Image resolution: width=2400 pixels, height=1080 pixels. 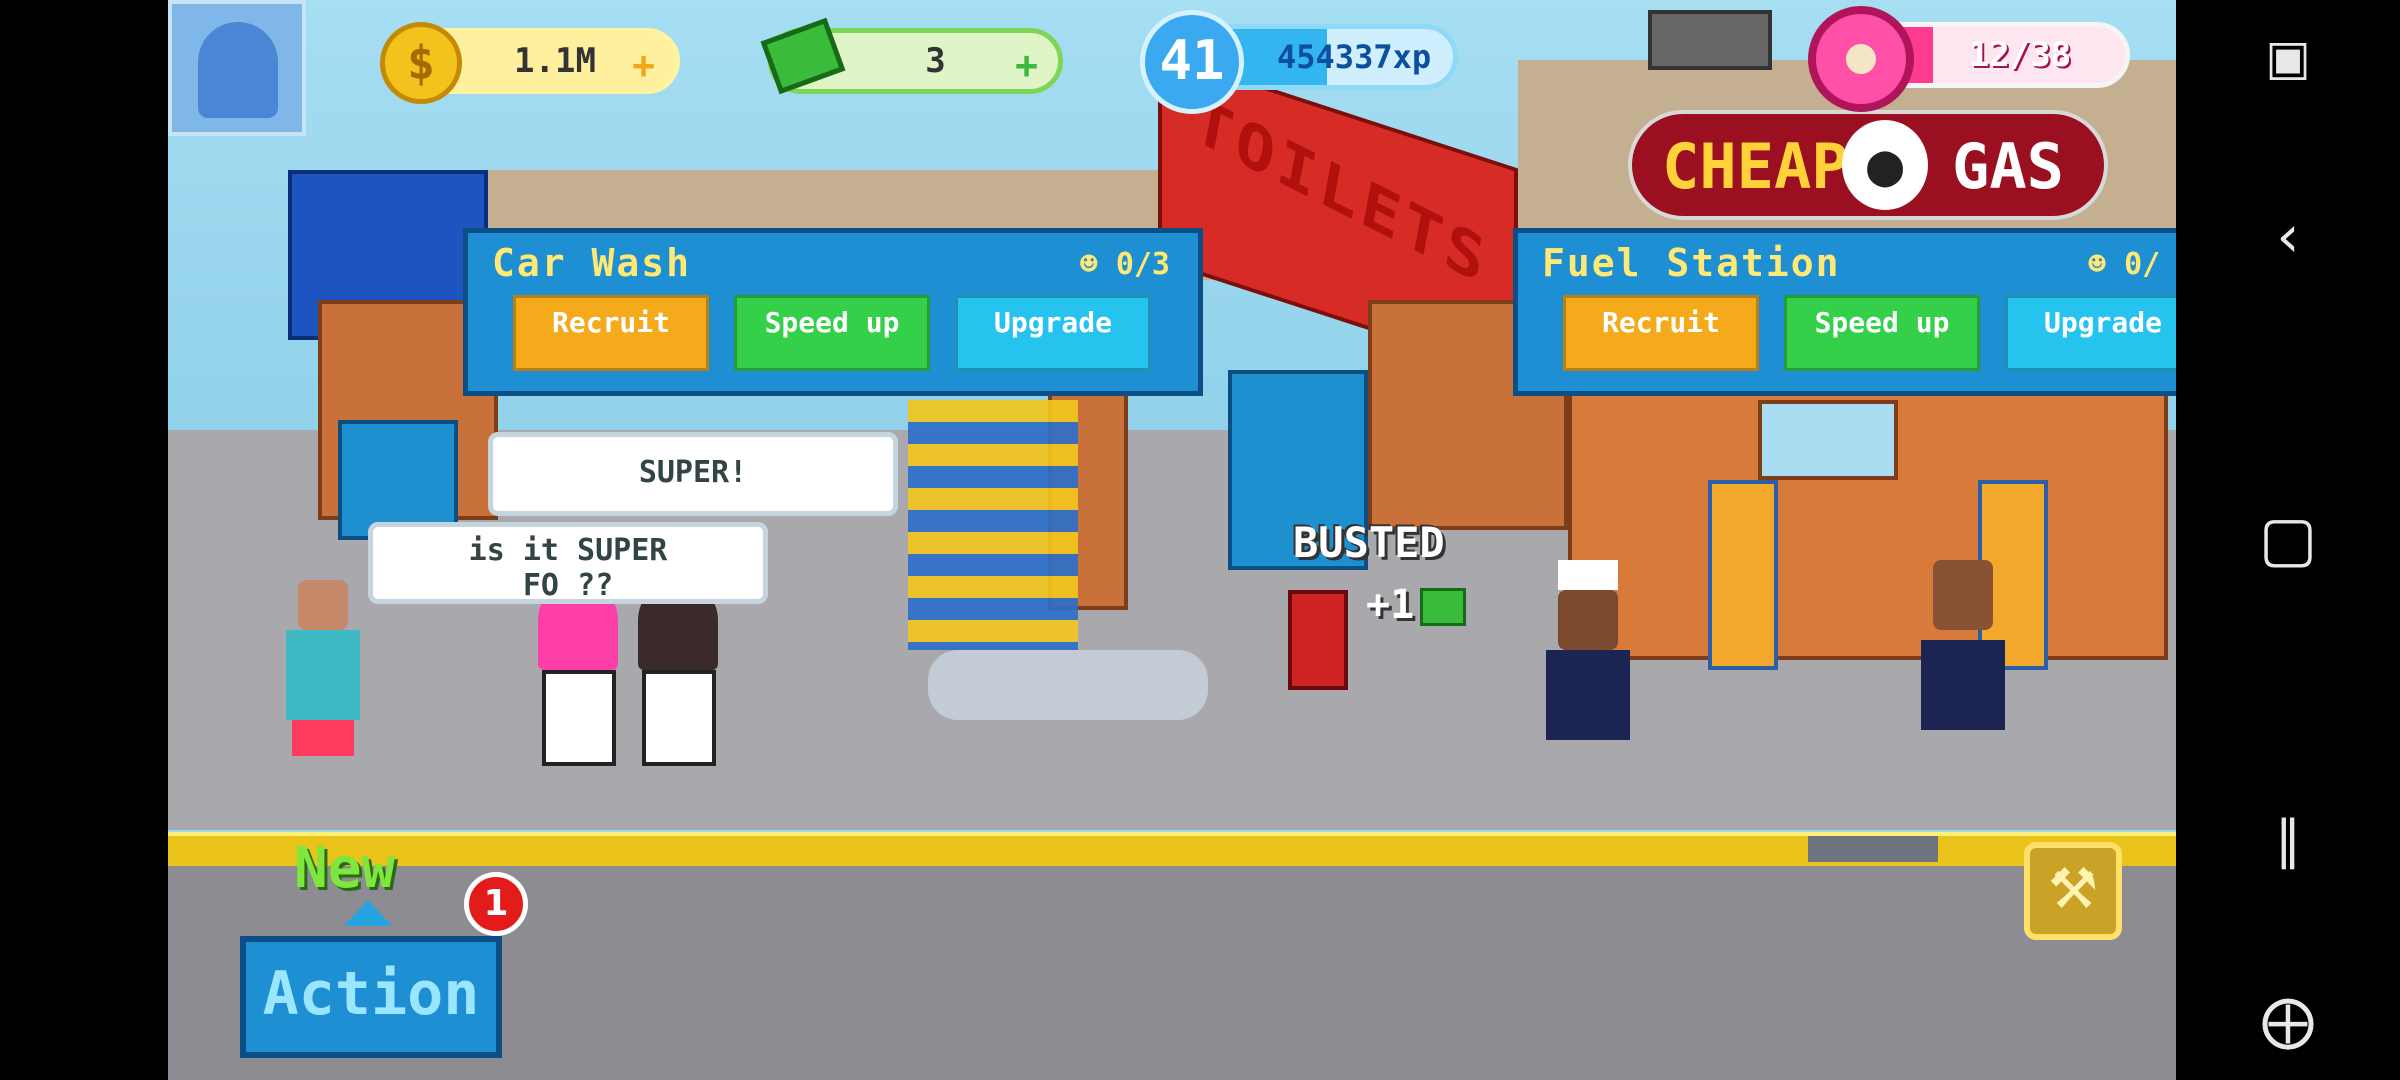 I want to click on wrench-icon: ⚒, so click(x=2073, y=889).